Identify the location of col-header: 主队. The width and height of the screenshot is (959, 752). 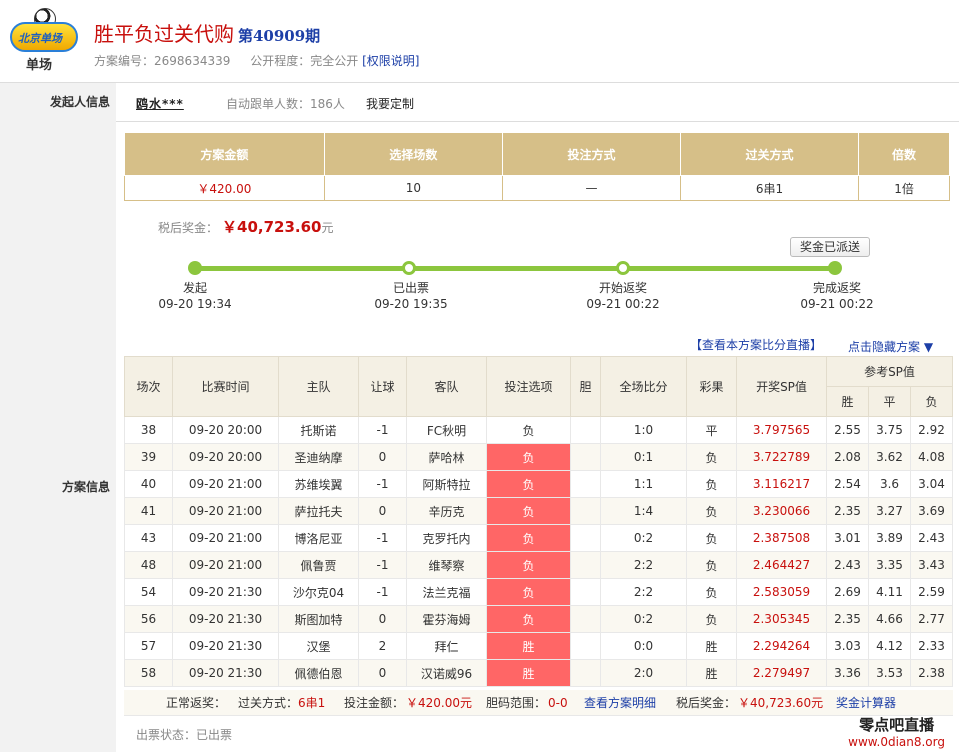
(318, 386).